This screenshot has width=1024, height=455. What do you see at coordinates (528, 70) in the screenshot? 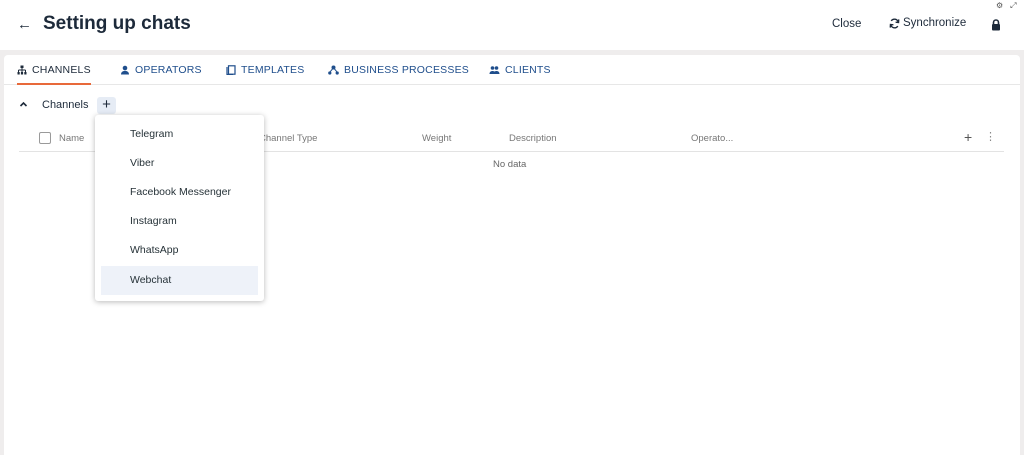
I see `tab-label: CLIENTS` at bounding box center [528, 70].